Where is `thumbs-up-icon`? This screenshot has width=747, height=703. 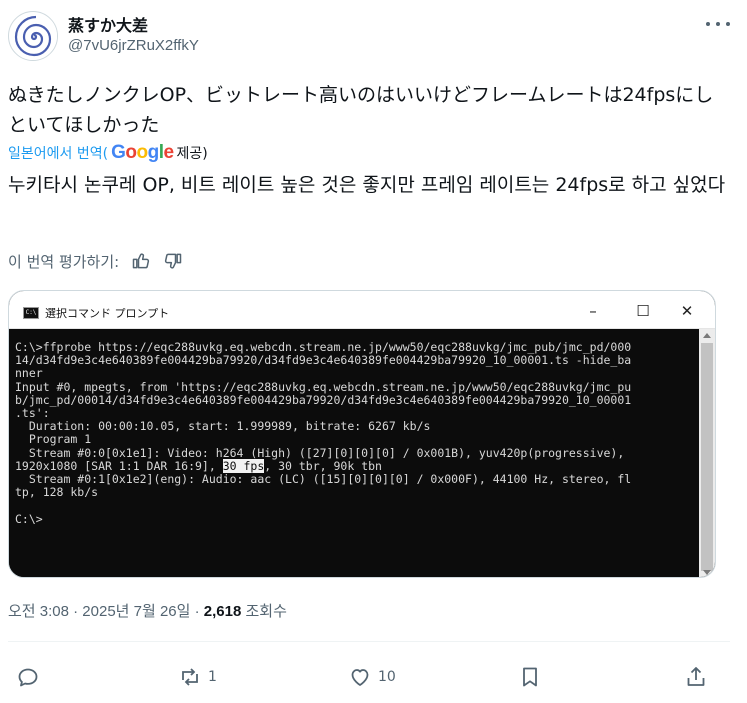
thumbs-up-icon is located at coordinates (141, 261).